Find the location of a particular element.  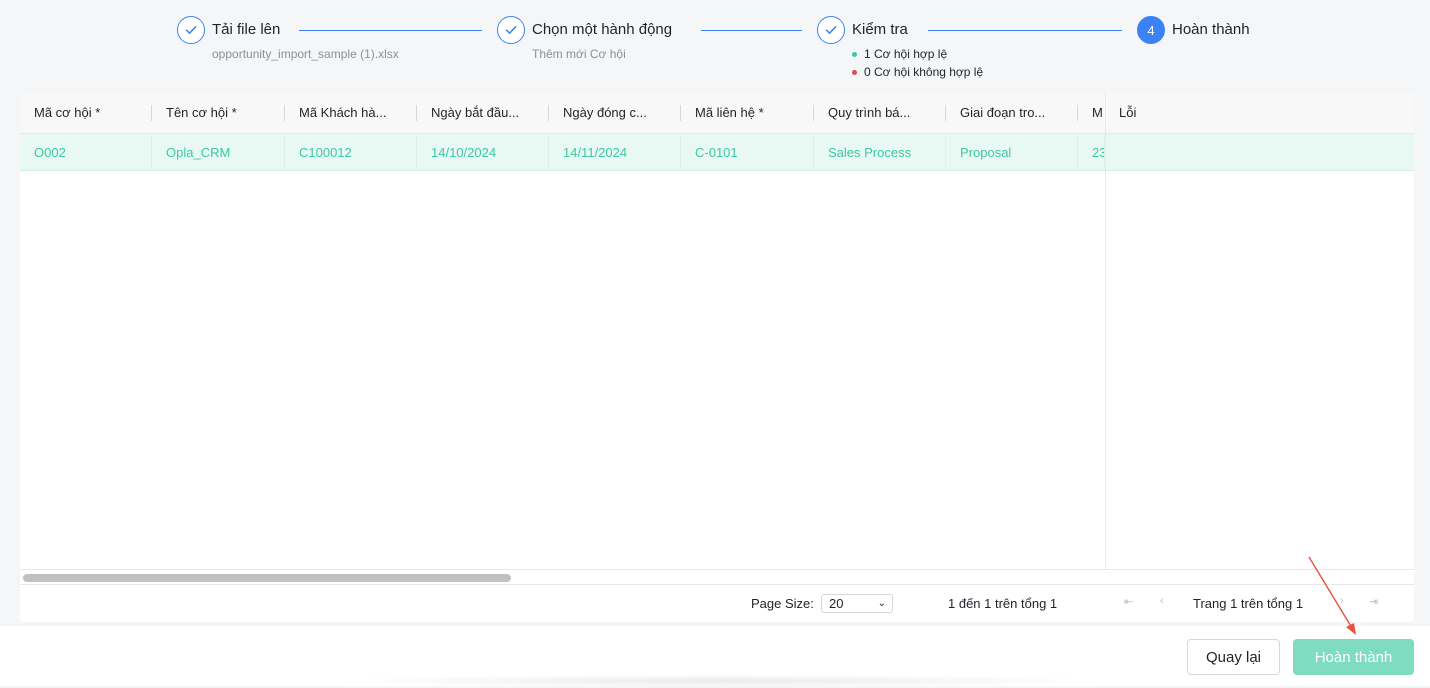

chevron-down-icon: ⌄ is located at coordinates (881, 603).